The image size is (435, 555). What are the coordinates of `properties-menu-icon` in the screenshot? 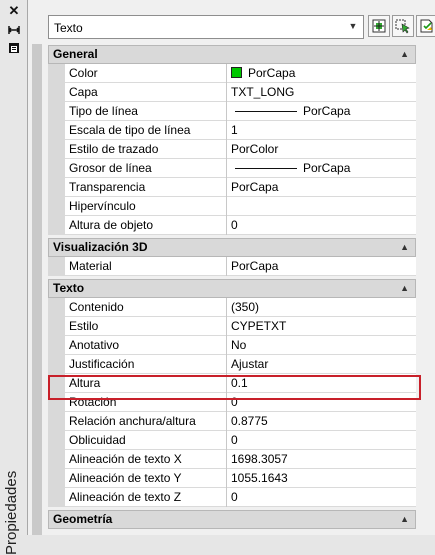 It's located at (14, 48).